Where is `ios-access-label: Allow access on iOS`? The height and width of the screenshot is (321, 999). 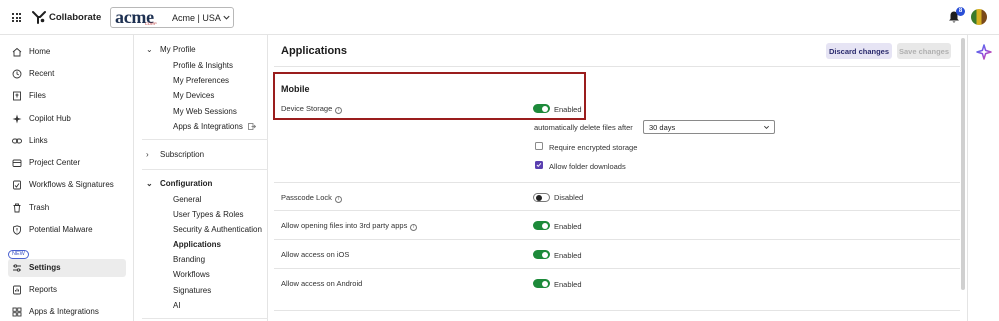 ios-access-label: Allow access on iOS is located at coordinates (315, 254).